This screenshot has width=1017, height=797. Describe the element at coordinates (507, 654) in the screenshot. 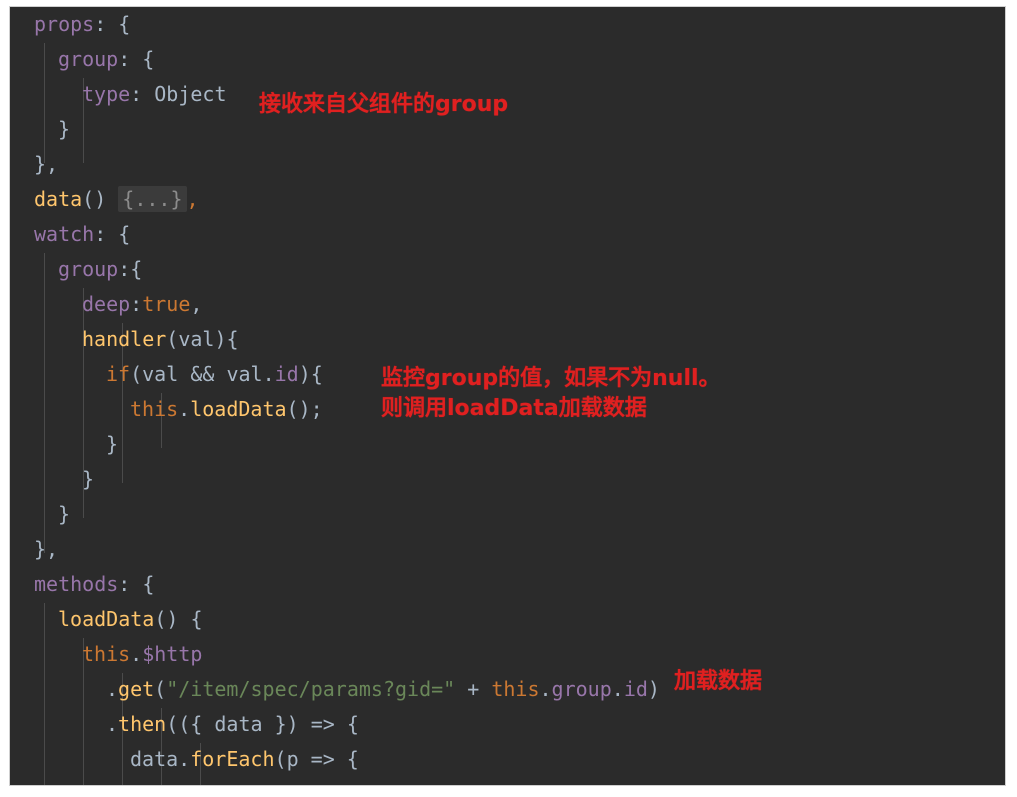

I see `code-line: this.$http` at that location.